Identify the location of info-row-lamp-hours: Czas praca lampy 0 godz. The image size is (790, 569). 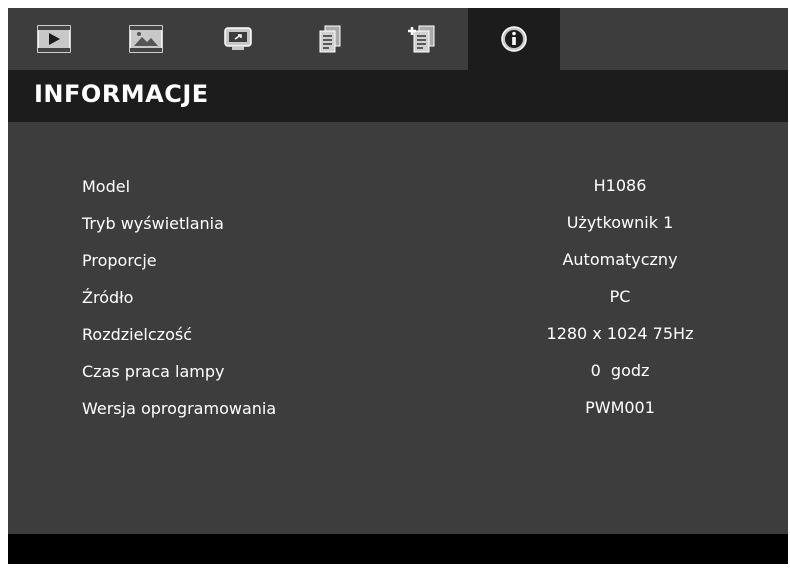
(398, 372).